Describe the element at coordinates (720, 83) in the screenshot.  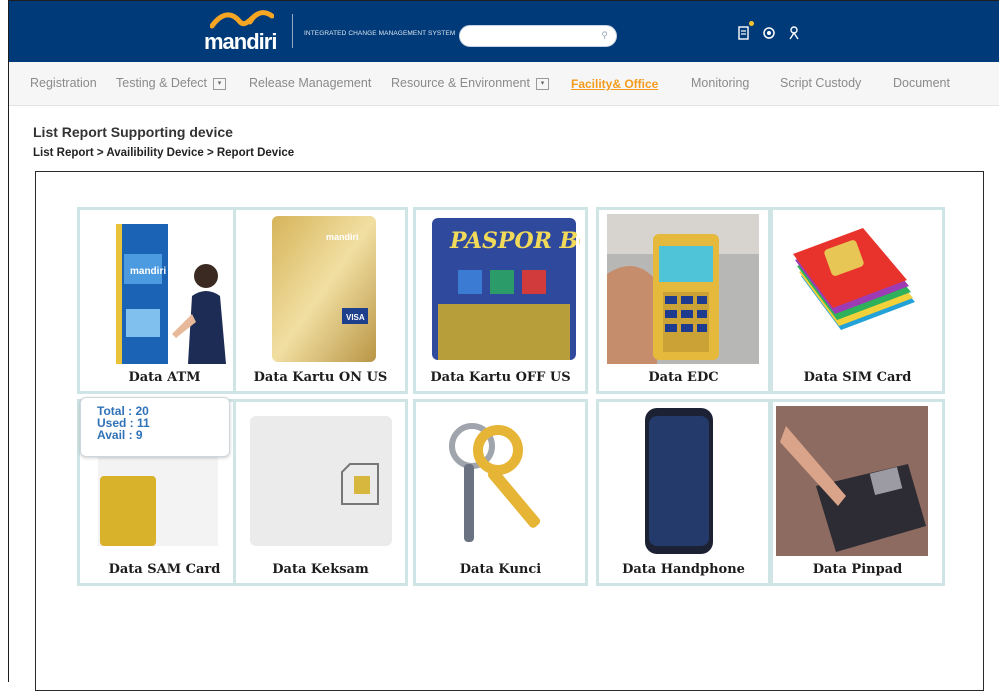
I see `nav-monitoring: Monitoring` at that location.